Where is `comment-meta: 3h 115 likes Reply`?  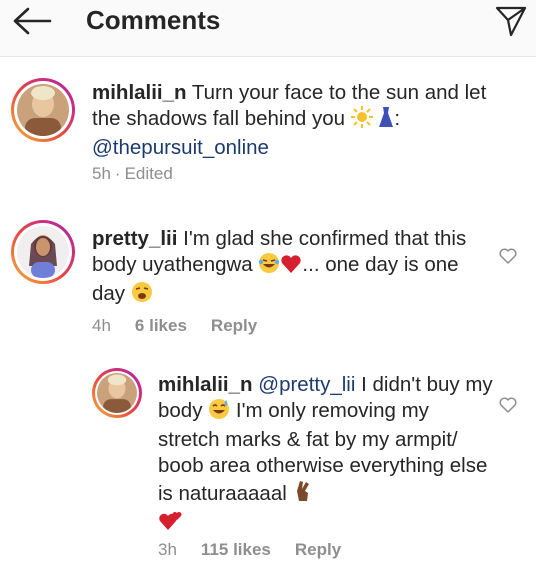 comment-meta: 3h 115 likes Reply is located at coordinates (261, 550).